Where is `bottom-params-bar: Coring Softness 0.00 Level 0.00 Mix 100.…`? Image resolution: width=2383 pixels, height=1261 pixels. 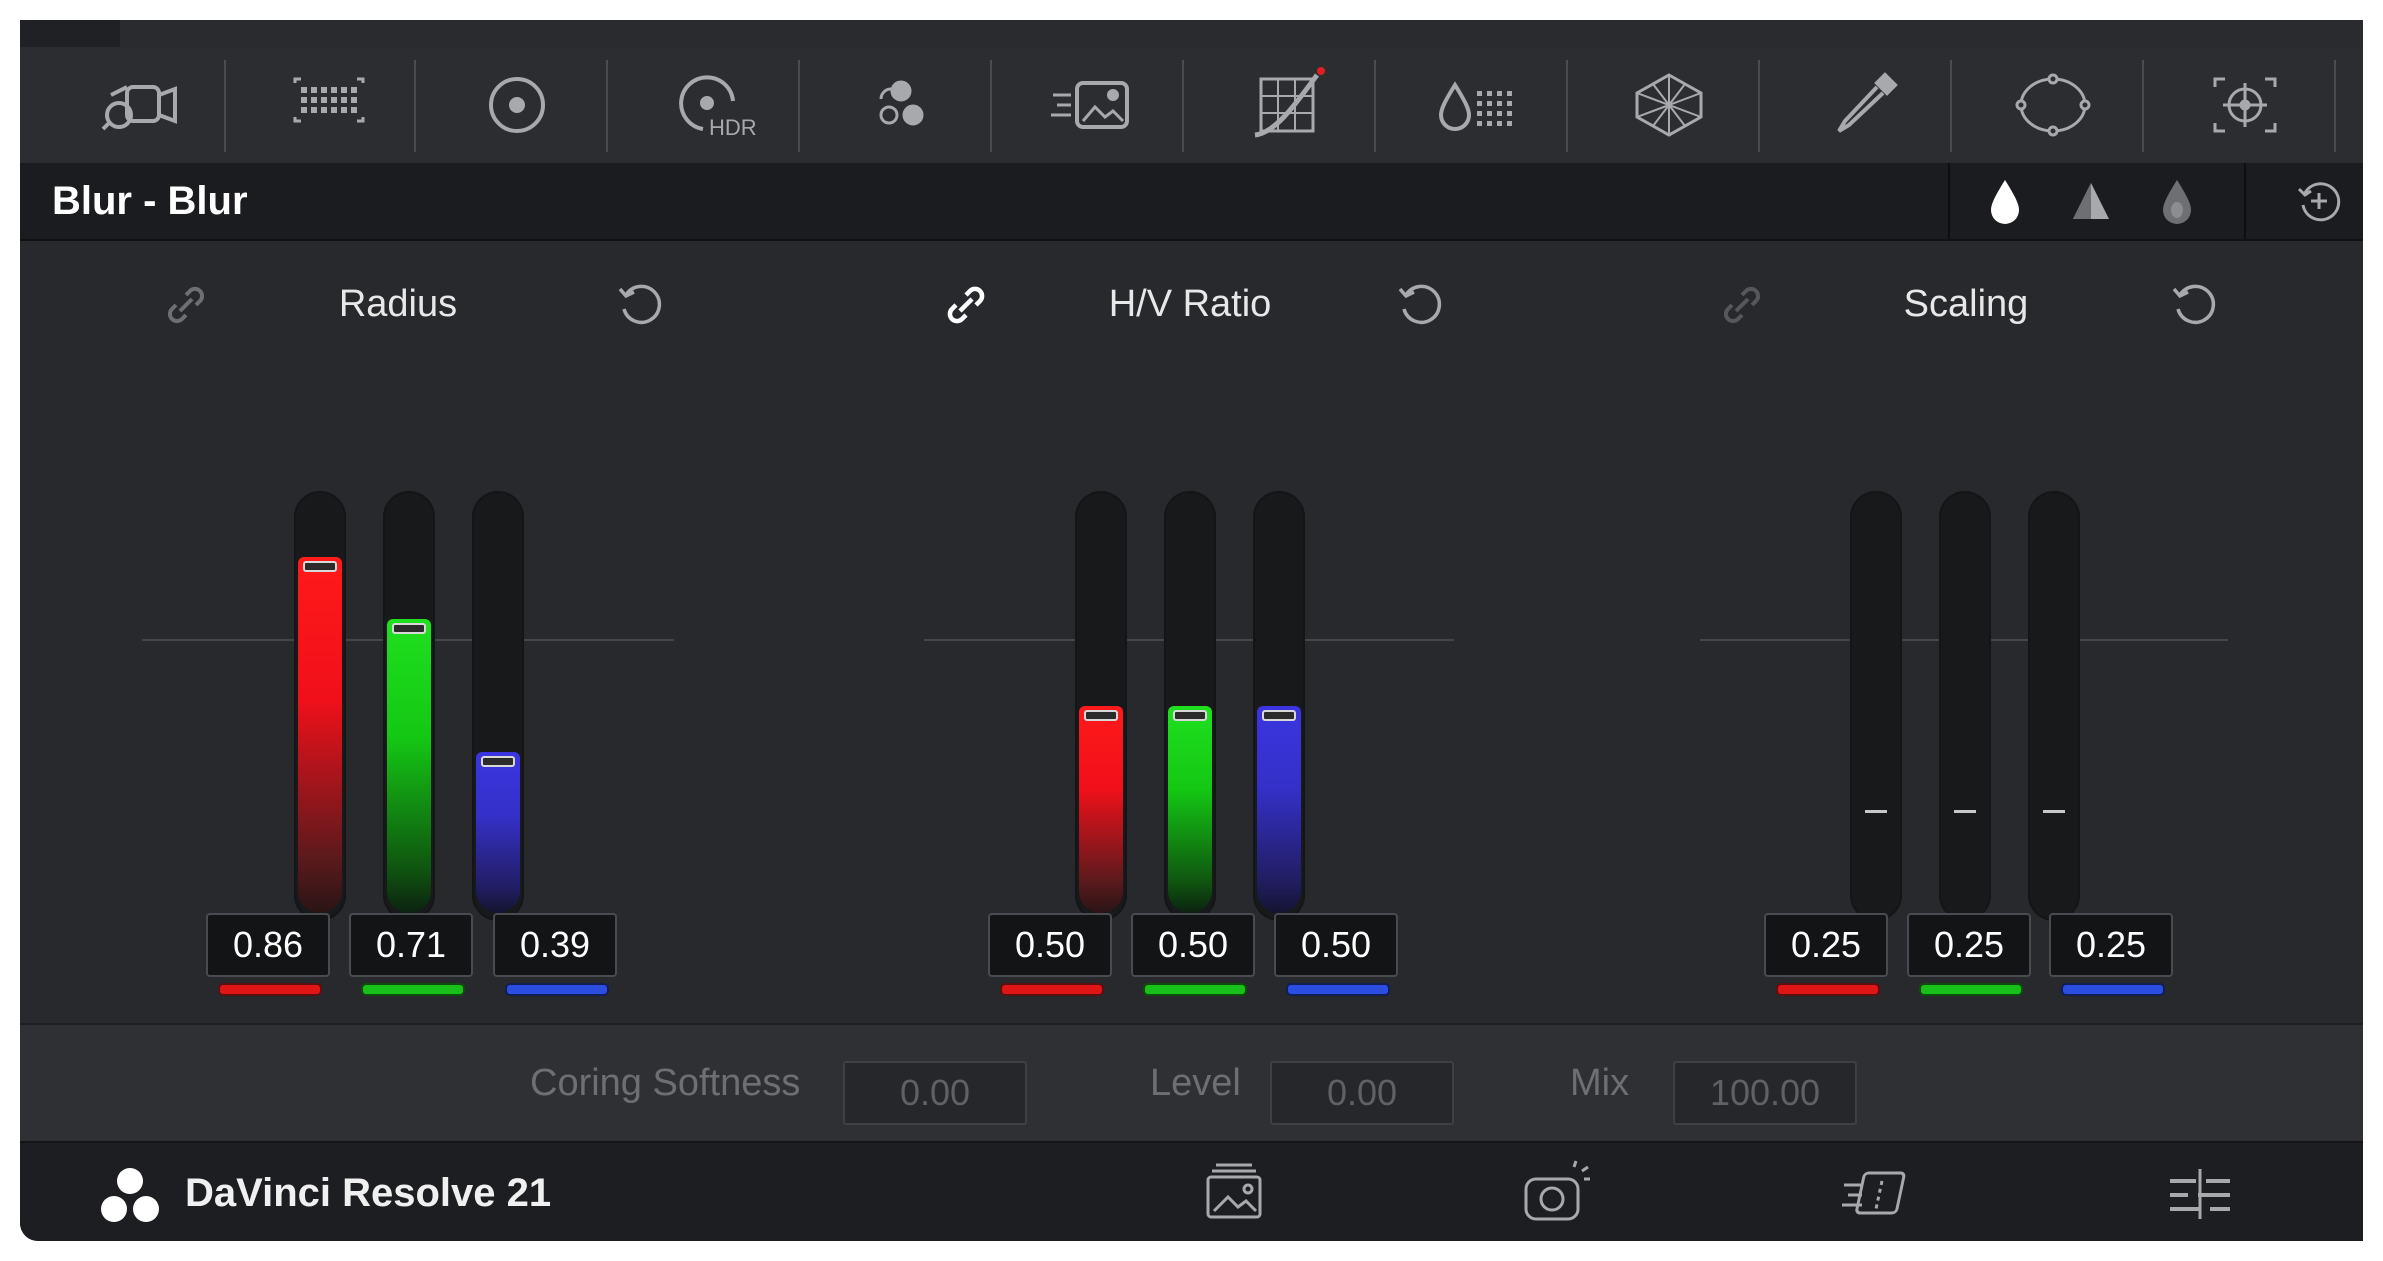 bottom-params-bar: Coring Softness 0.00 Level 0.00 Mix 100.… is located at coordinates (1191, 1082).